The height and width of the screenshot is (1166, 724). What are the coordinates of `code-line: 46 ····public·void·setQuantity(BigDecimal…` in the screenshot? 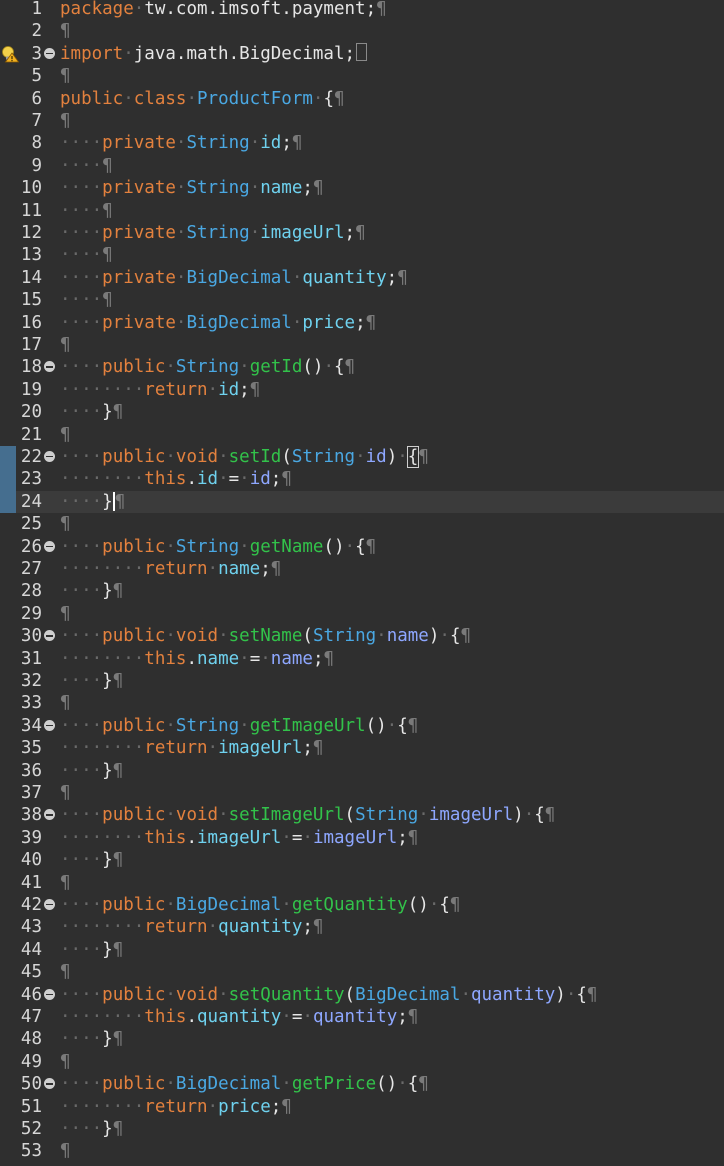 It's located at (362, 995).